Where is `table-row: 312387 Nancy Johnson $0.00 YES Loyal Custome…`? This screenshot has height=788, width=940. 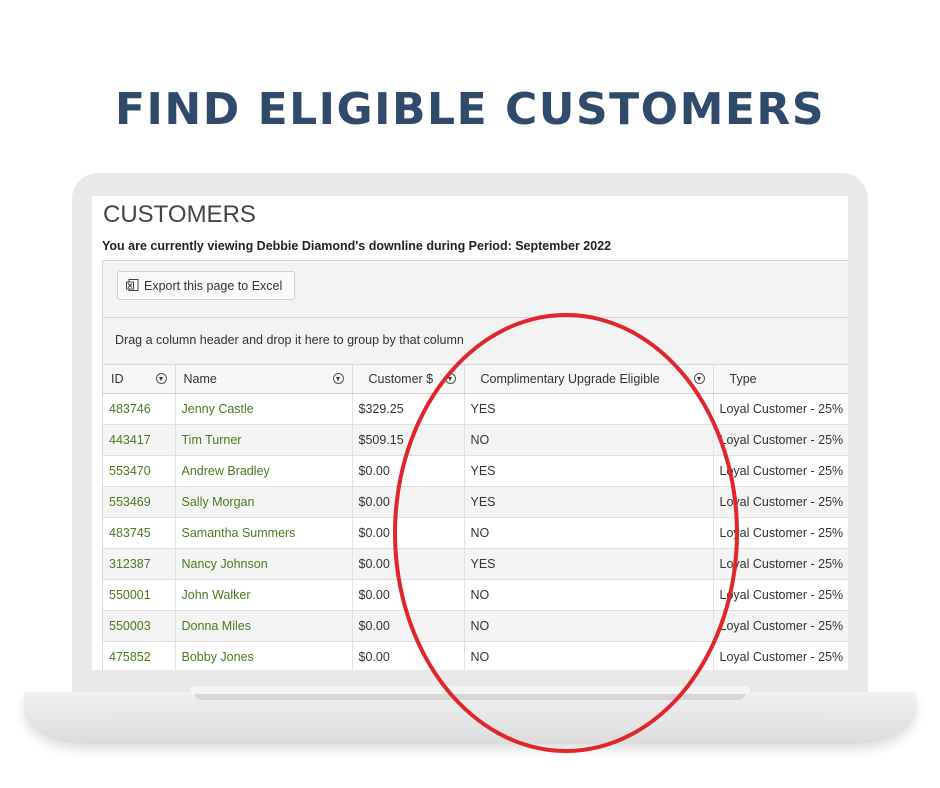 table-row: 312387 Nancy Johnson $0.00 YES Loyal Custome… is located at coordinates (475, 564).